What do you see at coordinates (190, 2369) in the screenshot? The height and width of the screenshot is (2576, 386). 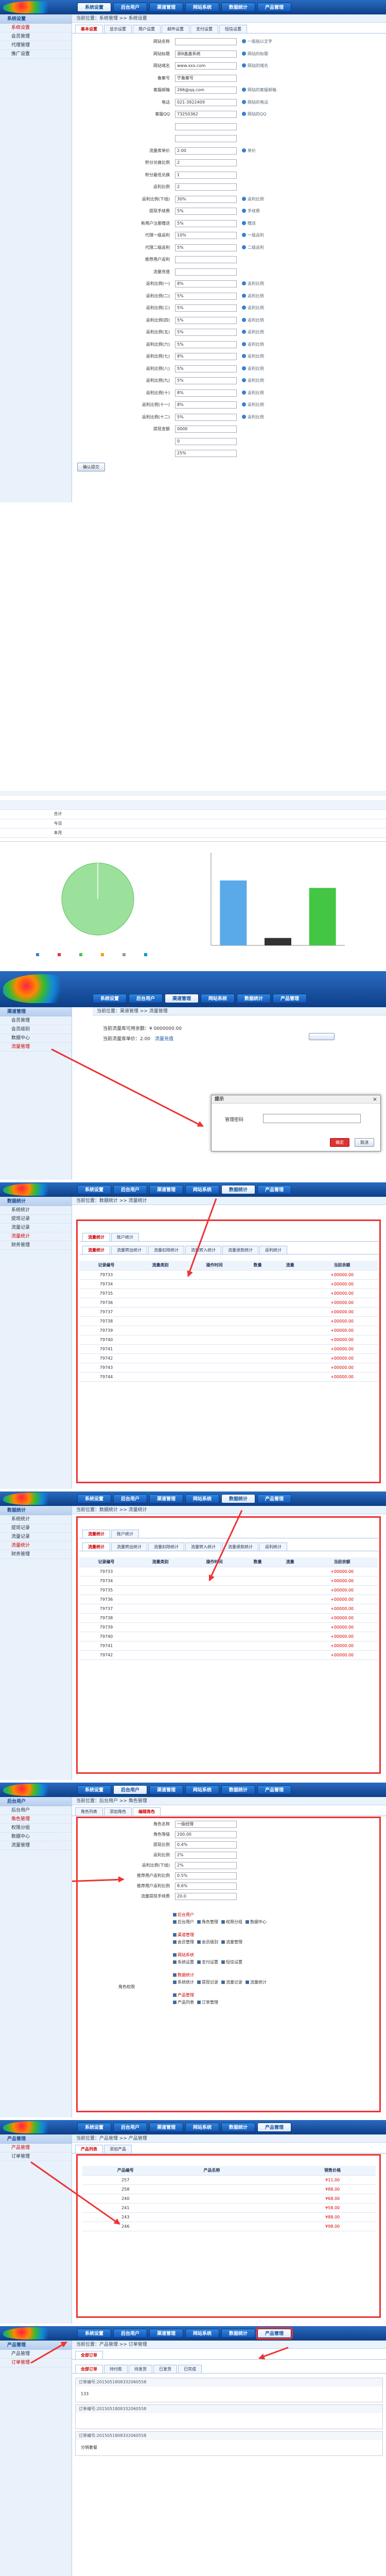 I see `order-filter-tab: 已完成` at bounding box center [190, 2369].